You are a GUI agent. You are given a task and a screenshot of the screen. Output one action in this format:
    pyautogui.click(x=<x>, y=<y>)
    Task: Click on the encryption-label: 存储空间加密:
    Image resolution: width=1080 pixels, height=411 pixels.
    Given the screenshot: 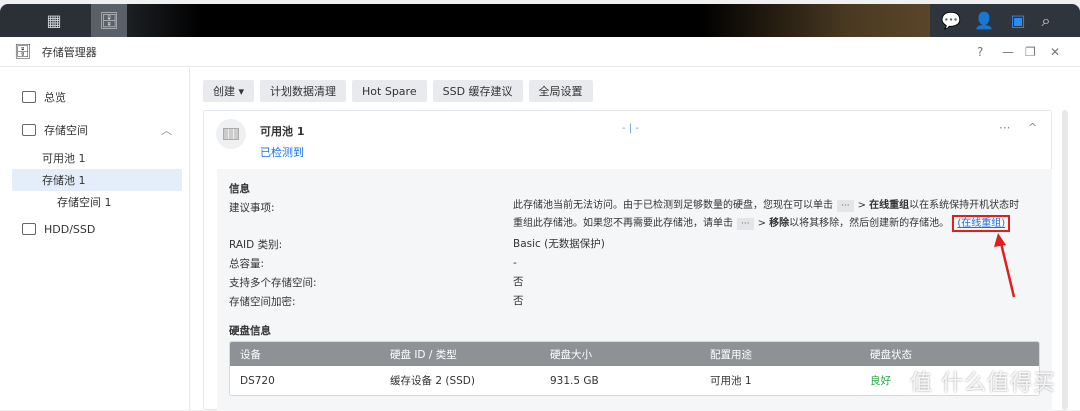 What is the action you would take?
    pyautogui.click(x=262, y=302)
    